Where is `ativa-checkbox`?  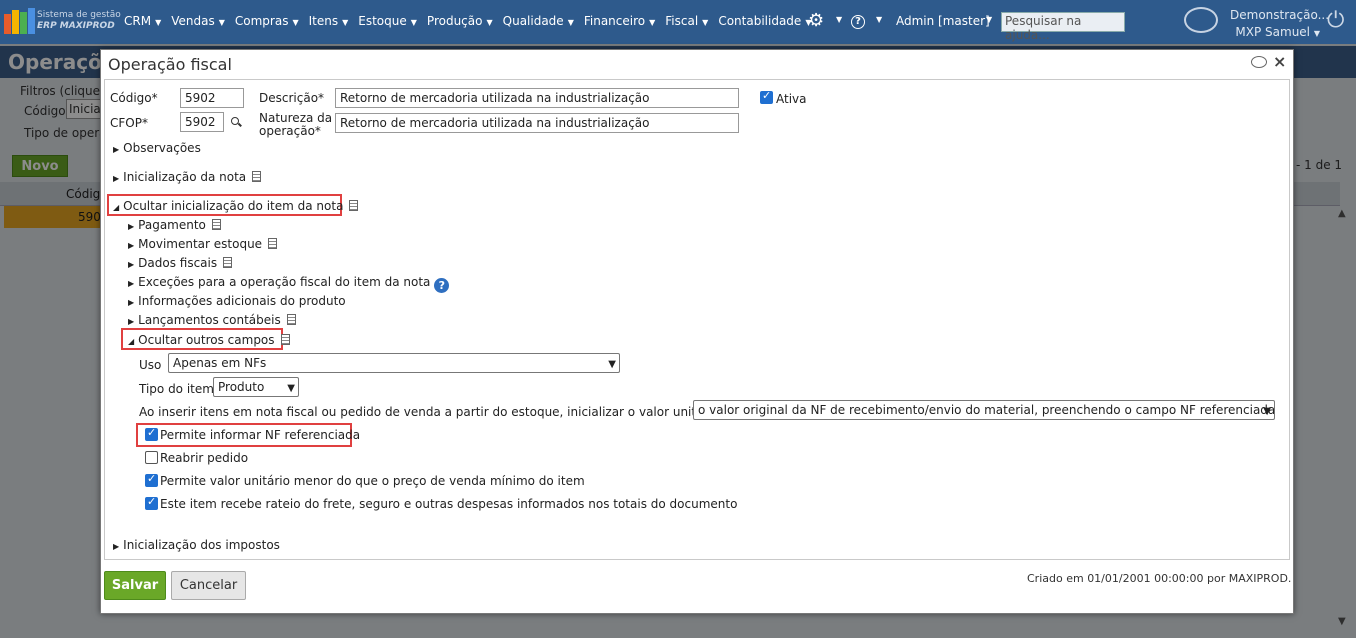
ativa-checkbox is located at coordinates (766, 96).